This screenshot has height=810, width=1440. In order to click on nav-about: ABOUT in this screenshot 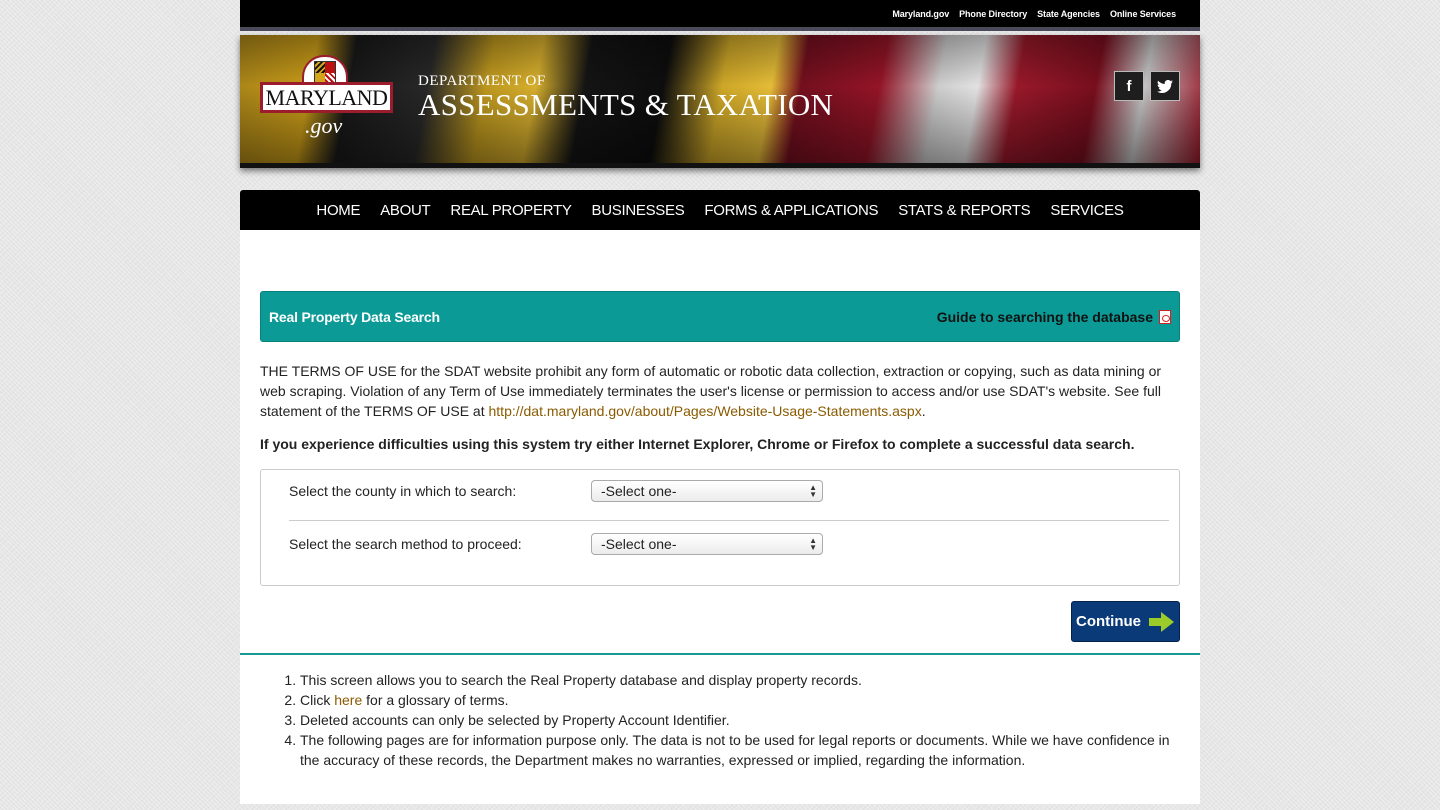, I will do `click(405, 210)`.